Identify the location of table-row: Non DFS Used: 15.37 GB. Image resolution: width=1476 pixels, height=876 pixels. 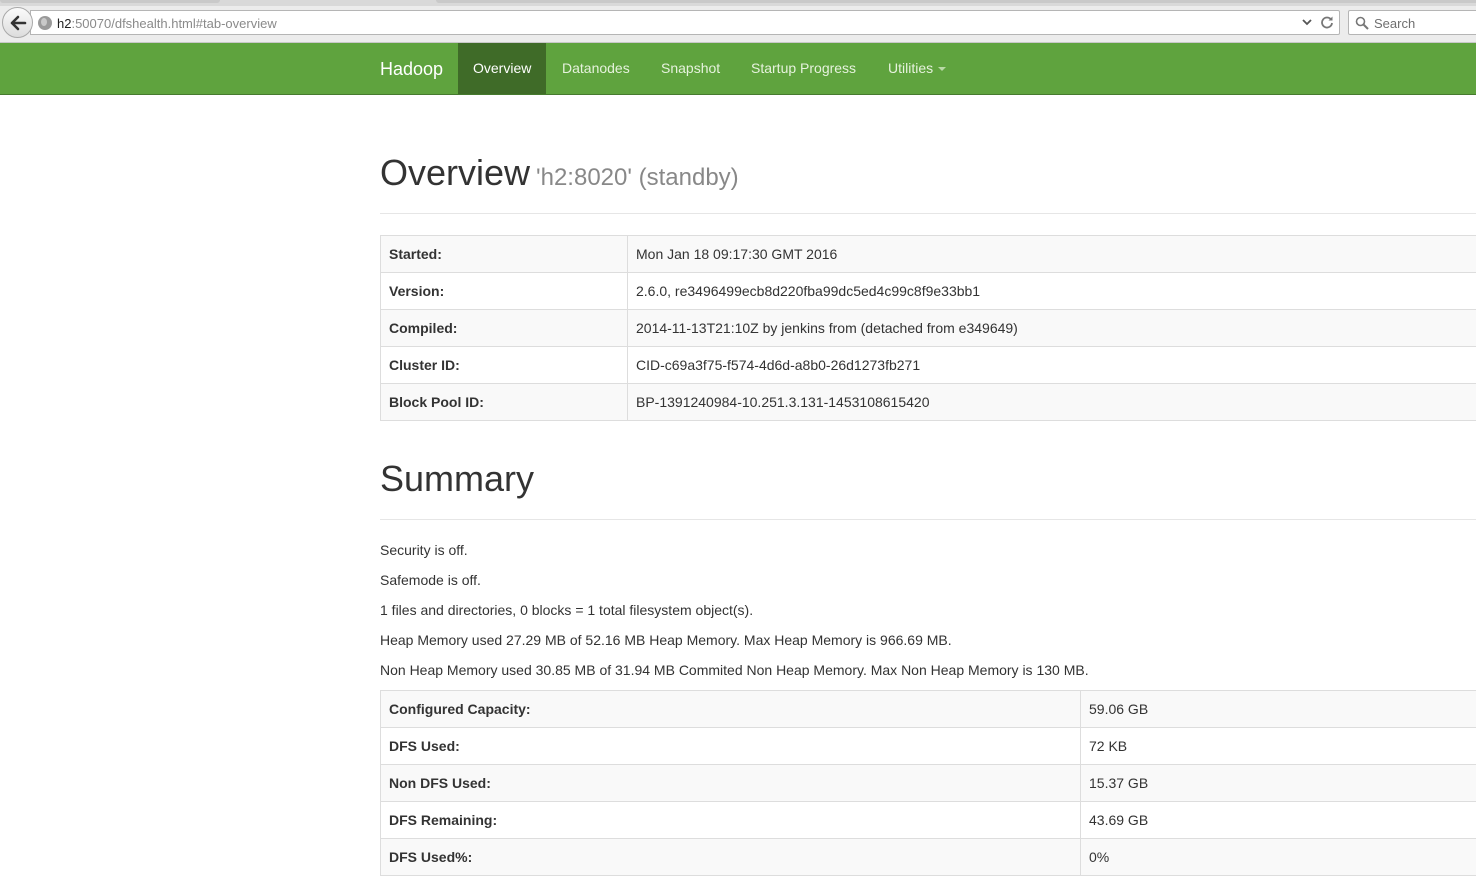
(928, 783).